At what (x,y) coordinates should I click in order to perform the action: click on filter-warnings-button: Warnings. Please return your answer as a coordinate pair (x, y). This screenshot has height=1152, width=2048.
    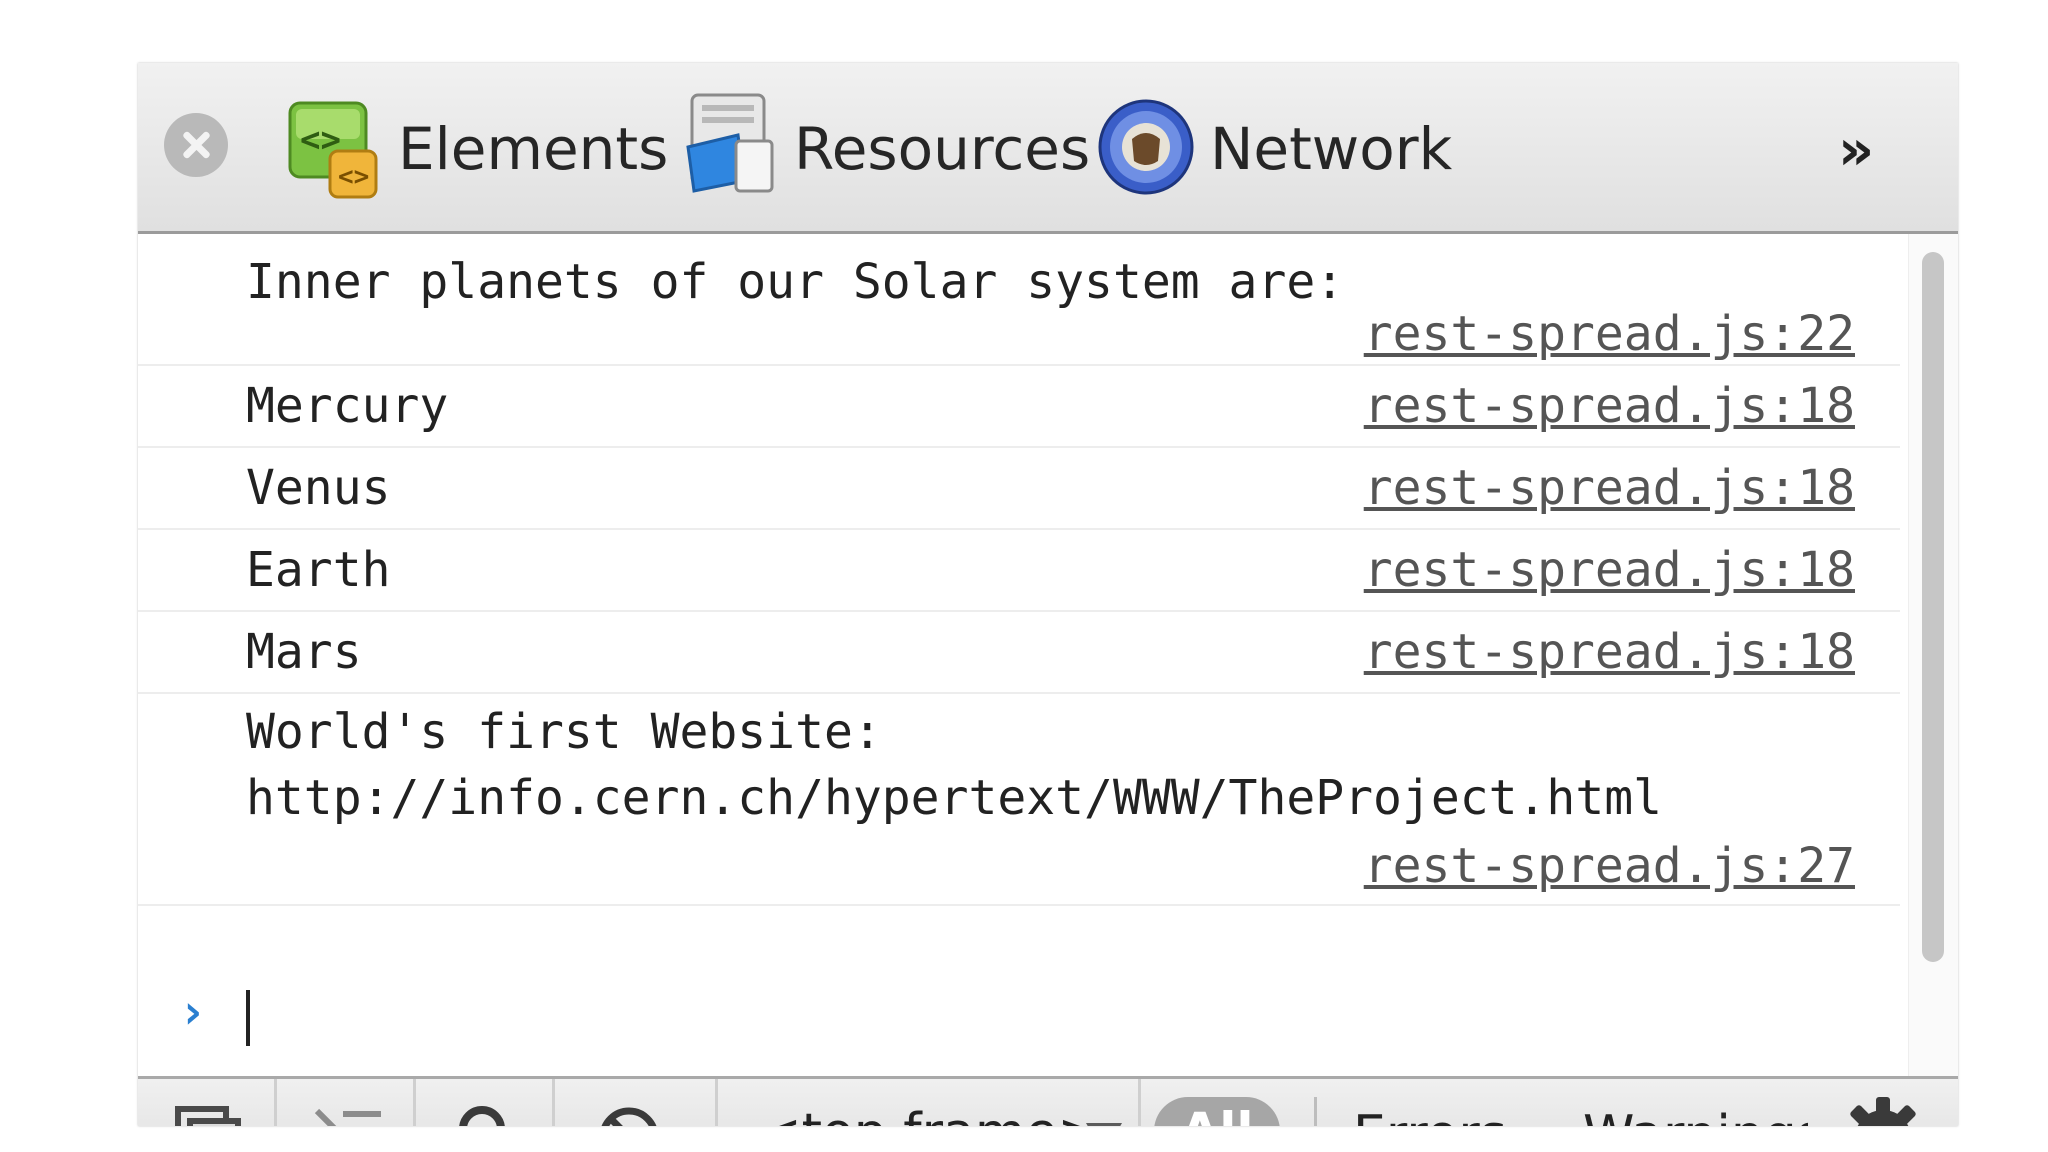
    Looking at the image, I should click on (1695, 1115).